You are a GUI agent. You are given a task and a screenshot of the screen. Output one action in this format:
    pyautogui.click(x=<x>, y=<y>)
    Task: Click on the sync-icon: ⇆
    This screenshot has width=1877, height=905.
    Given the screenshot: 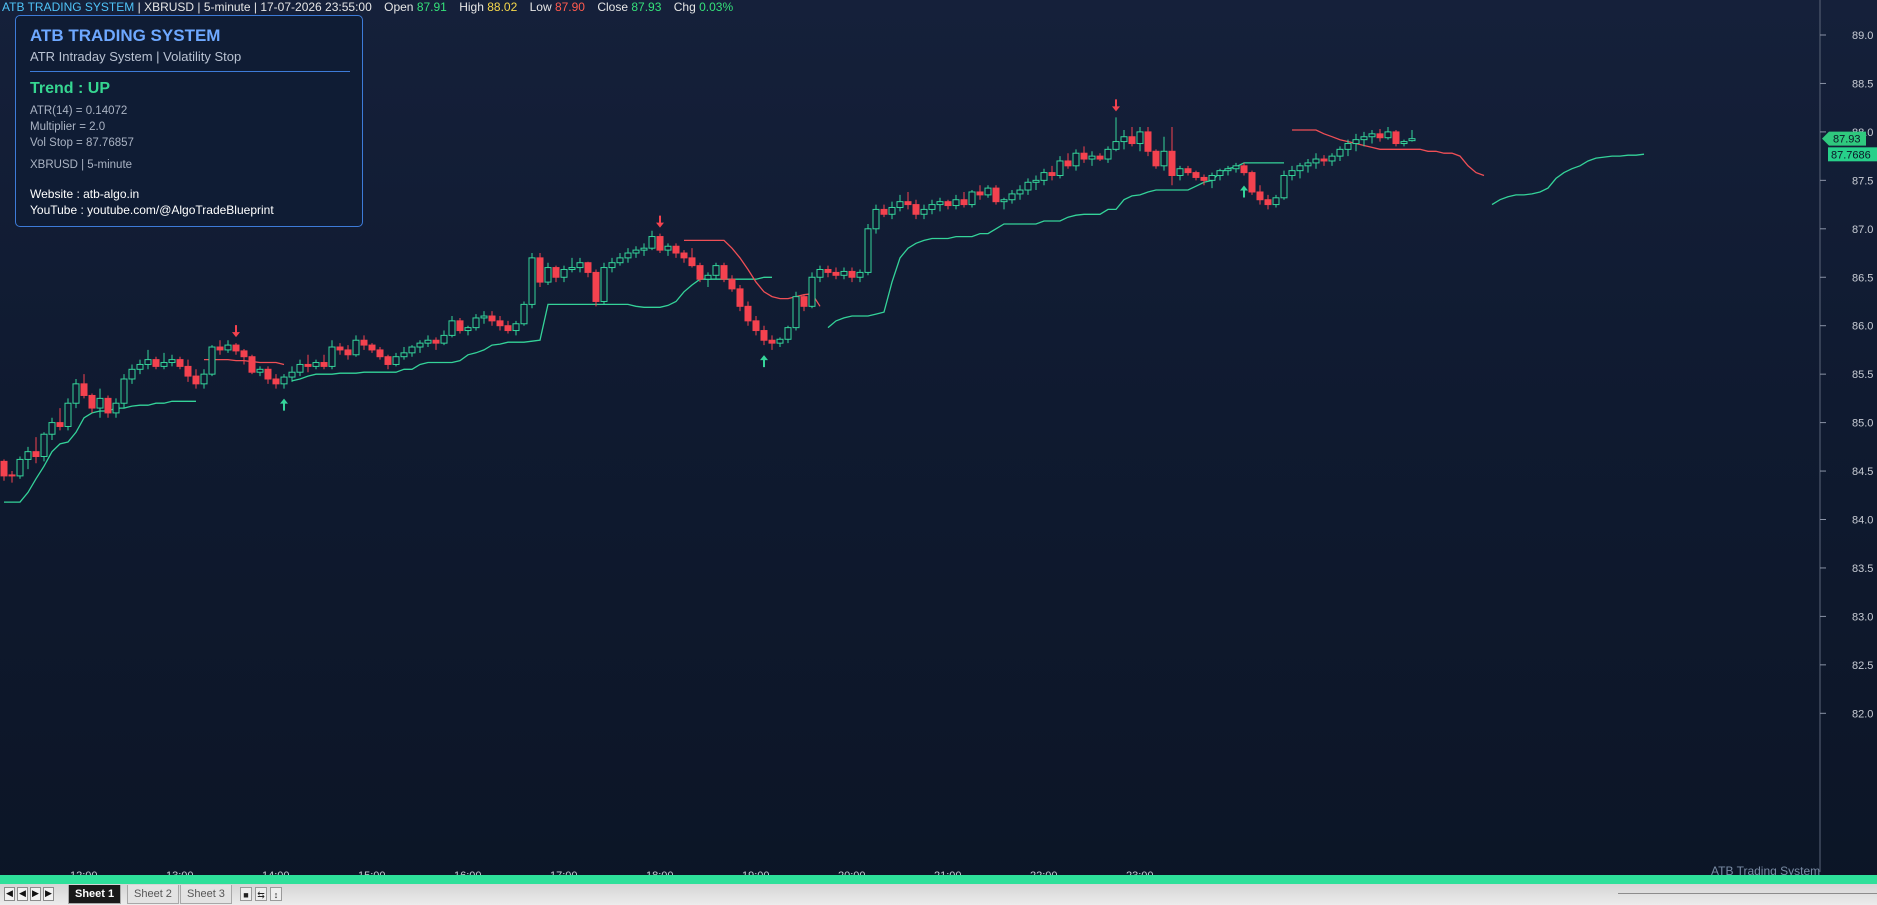 What is the action you would take?
    pyautogui.click(x=261, y=894)
    